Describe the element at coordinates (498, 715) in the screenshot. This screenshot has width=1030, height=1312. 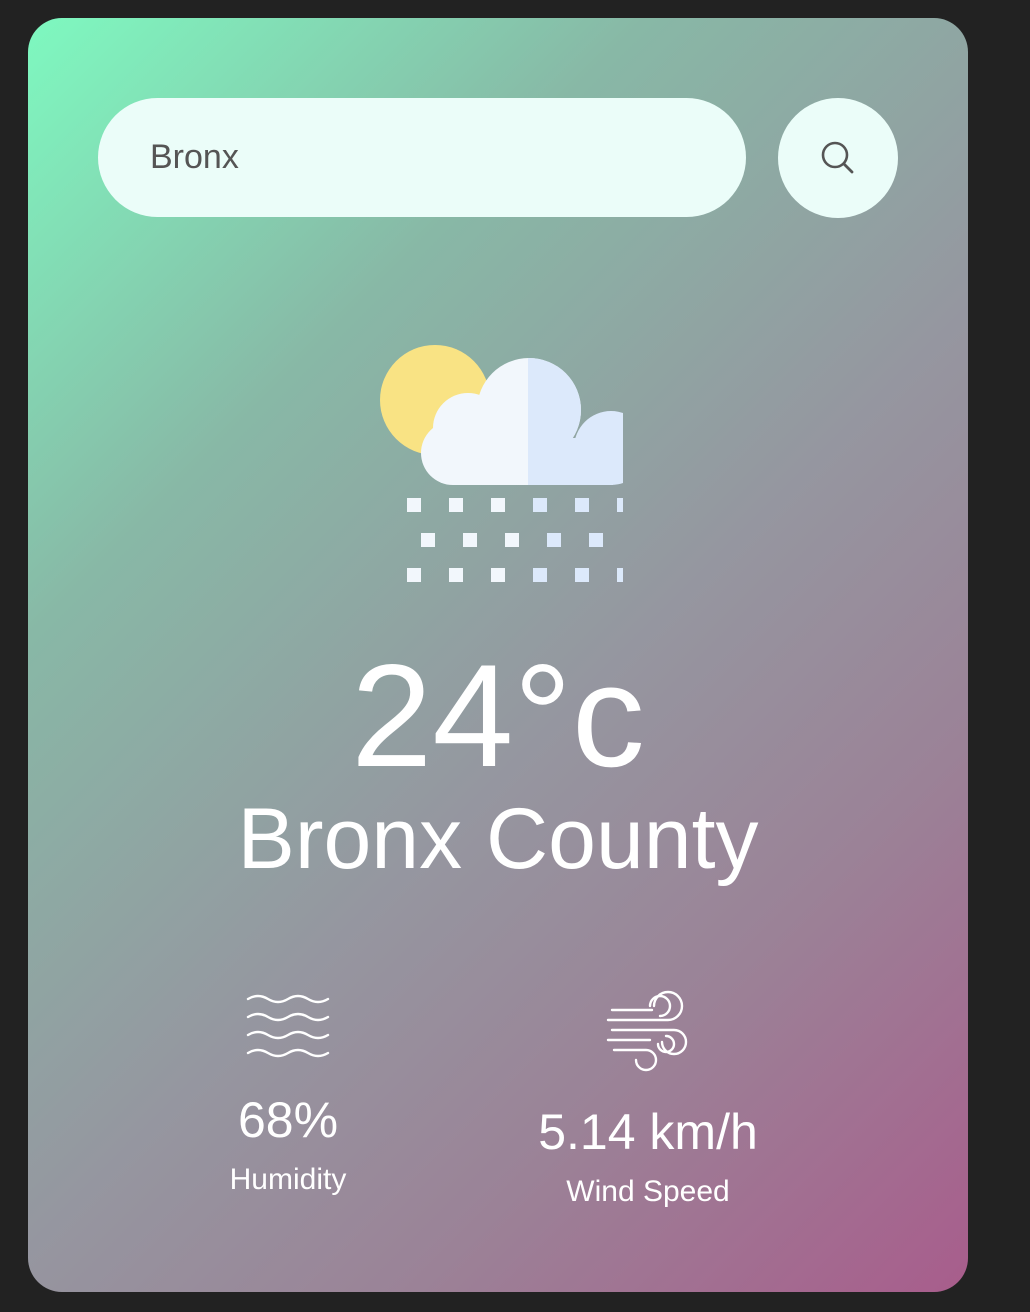
I see `temperature: 24°c` at that location.